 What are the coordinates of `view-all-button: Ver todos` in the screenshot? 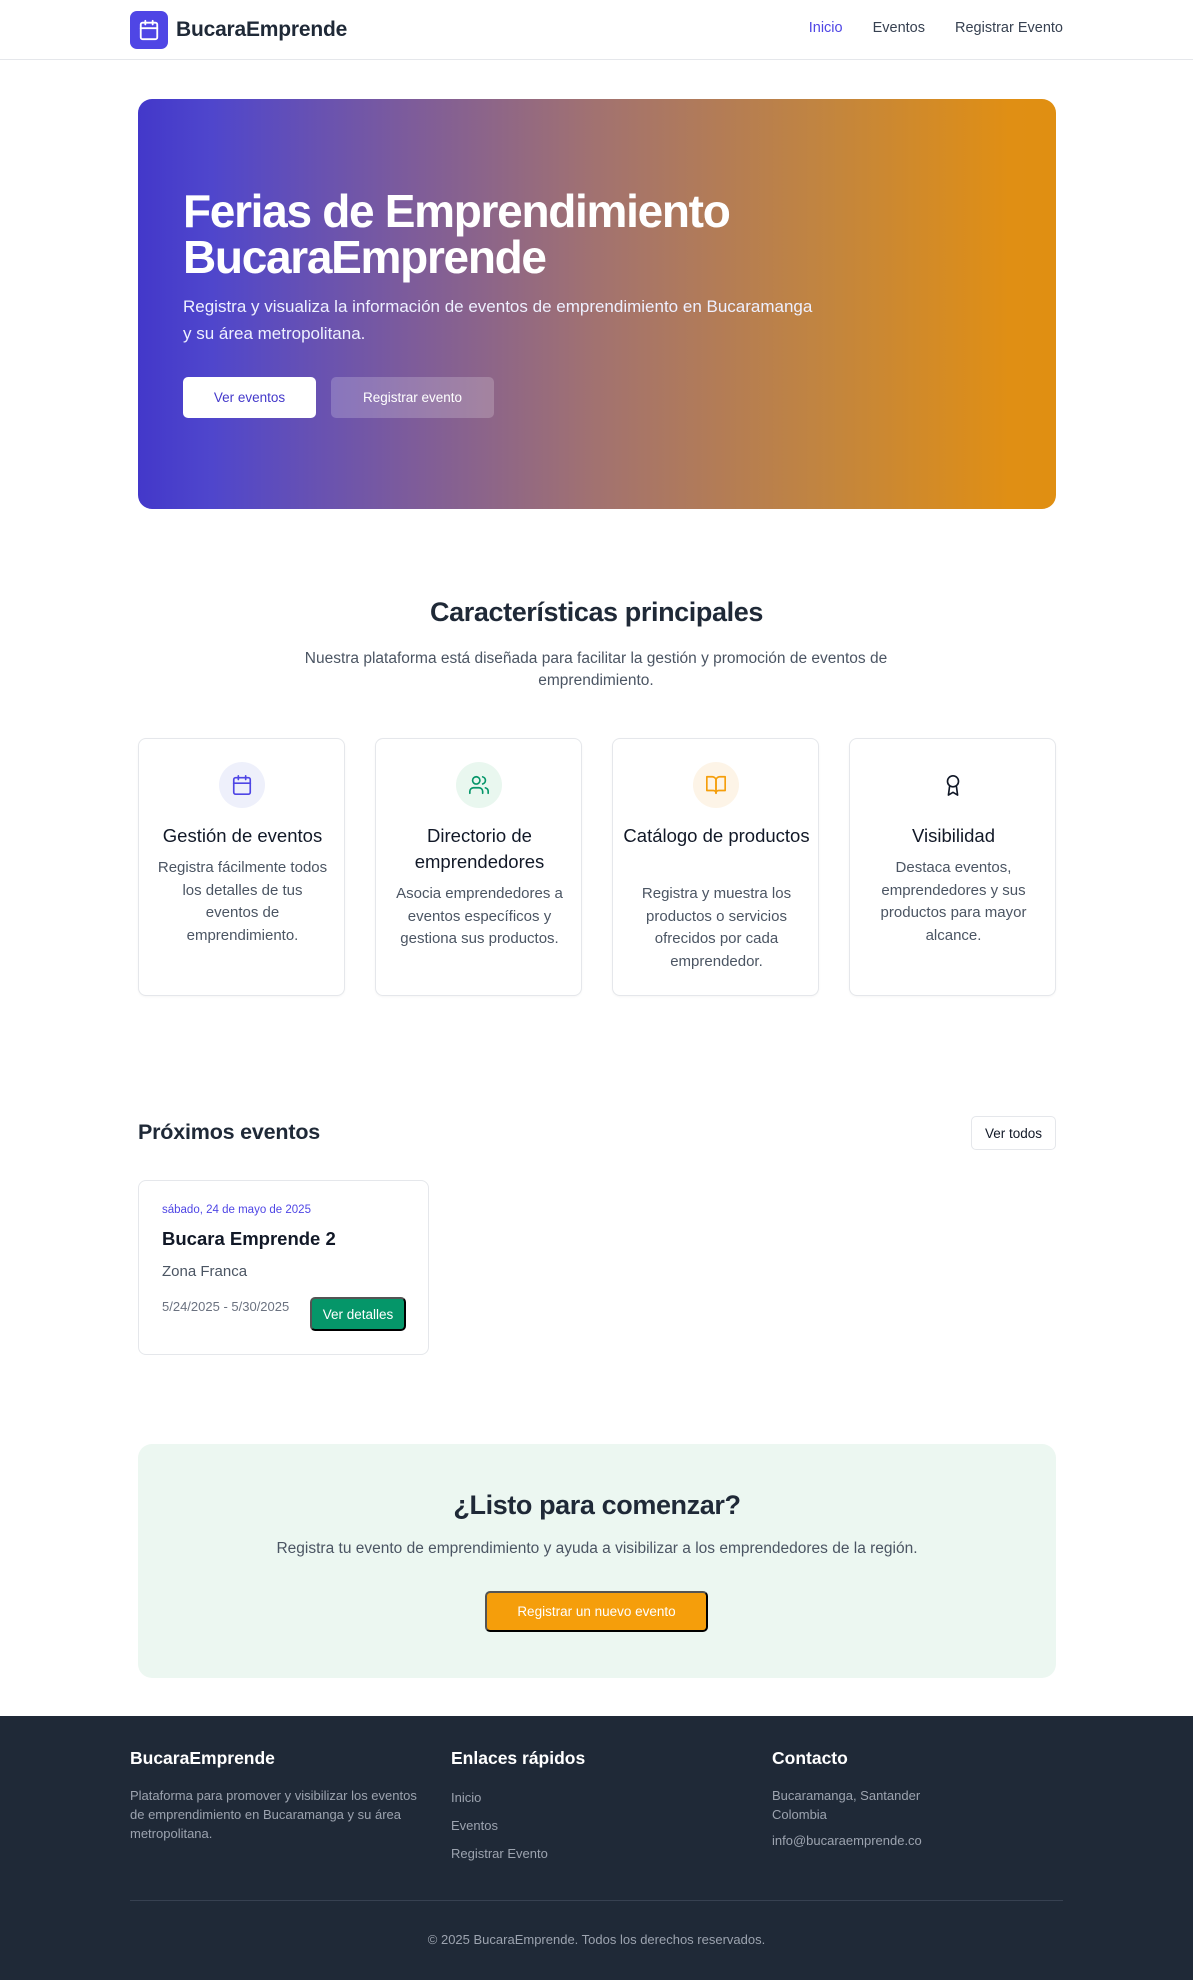 It's located at (1013, 1133).